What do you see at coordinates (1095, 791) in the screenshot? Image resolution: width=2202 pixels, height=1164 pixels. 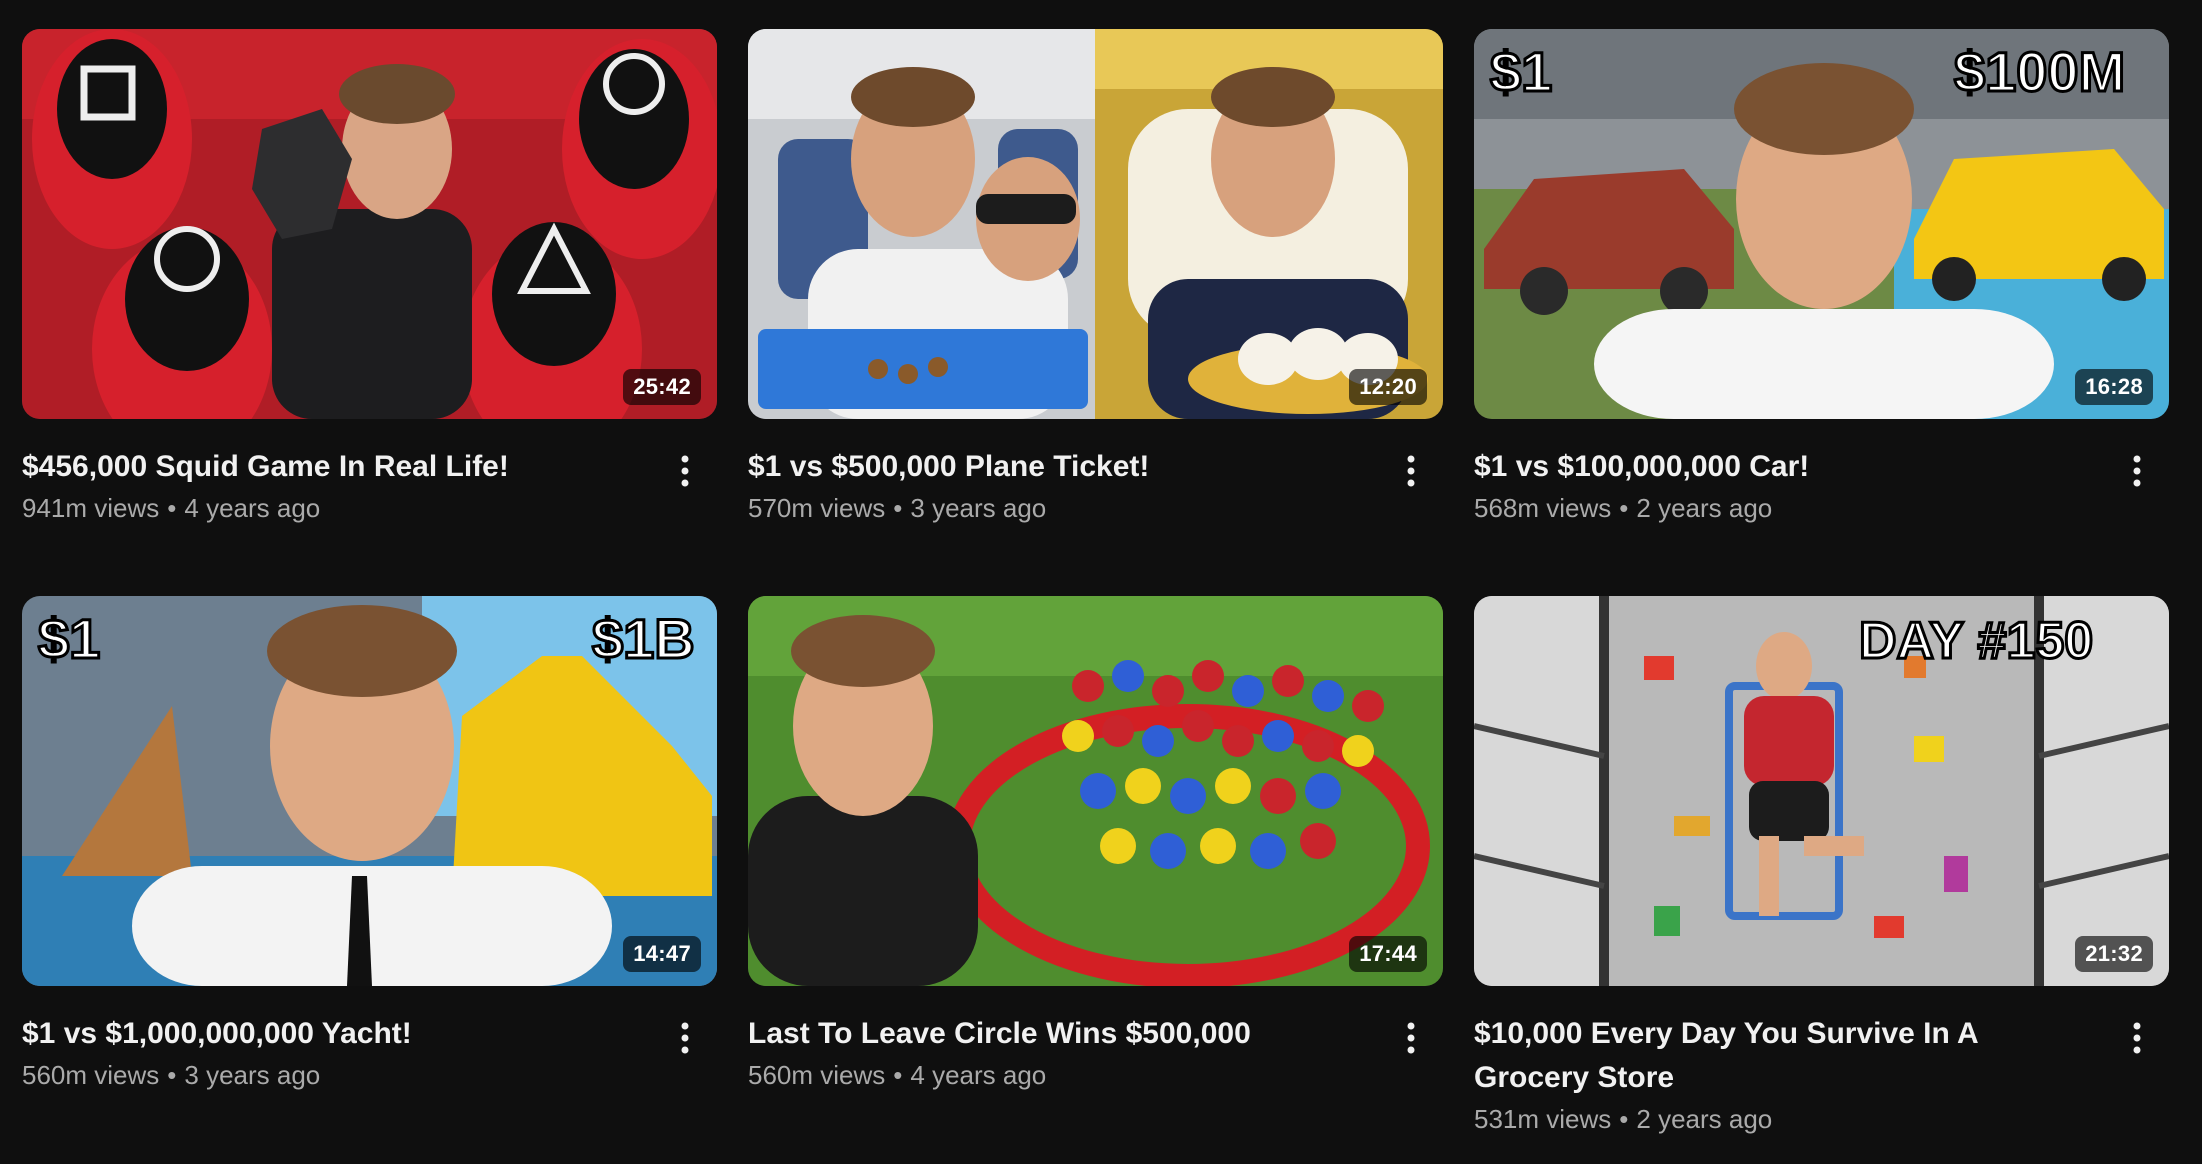 I see `video-thumbnail: 17:44` at bounding box center [1095, 791].